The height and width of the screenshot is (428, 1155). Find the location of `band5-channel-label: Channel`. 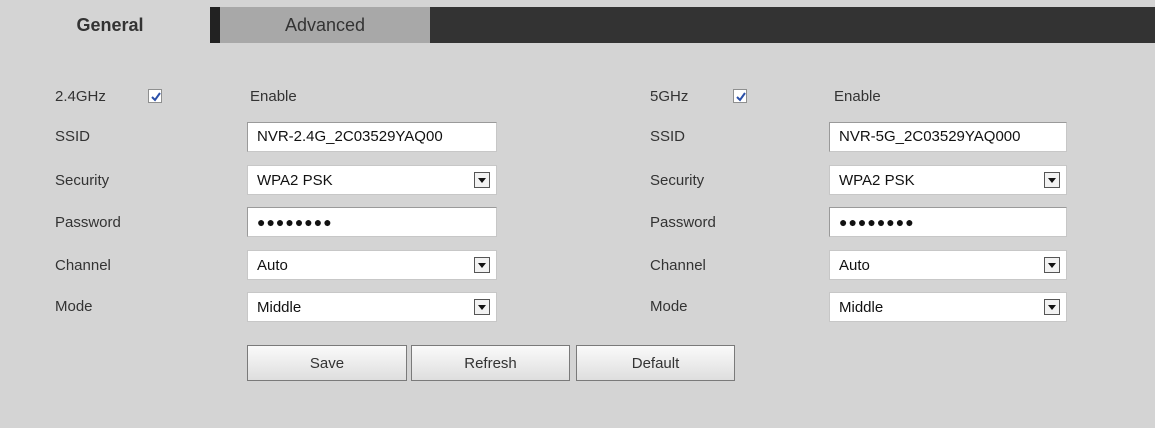

band5-channel-label: Channel is located at coordinates (678, 265).